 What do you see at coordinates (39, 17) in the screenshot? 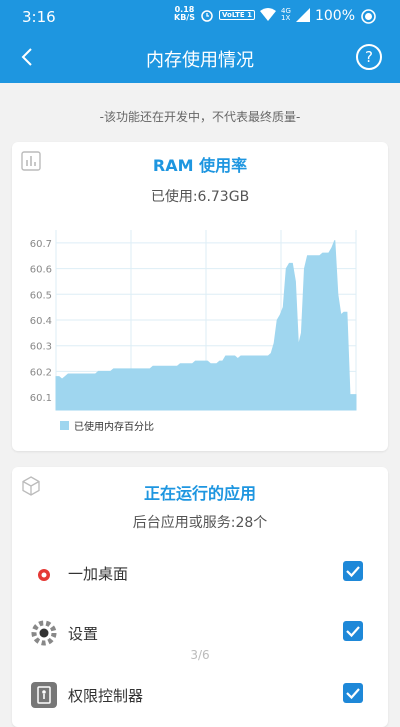
I see `status-time: 3:16` at bounding box center [39, 17].